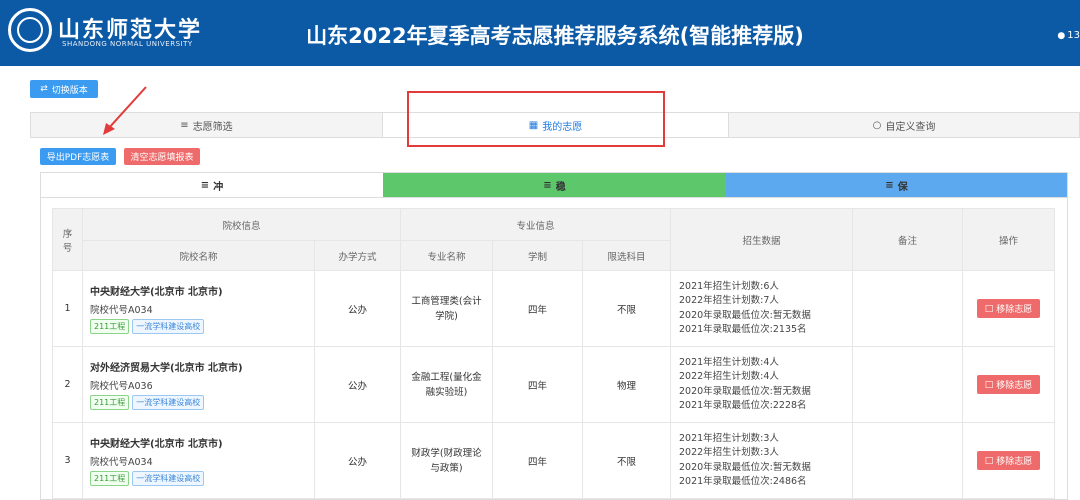  I want to click on header-major-group: 专业信息, so click(535, 224).